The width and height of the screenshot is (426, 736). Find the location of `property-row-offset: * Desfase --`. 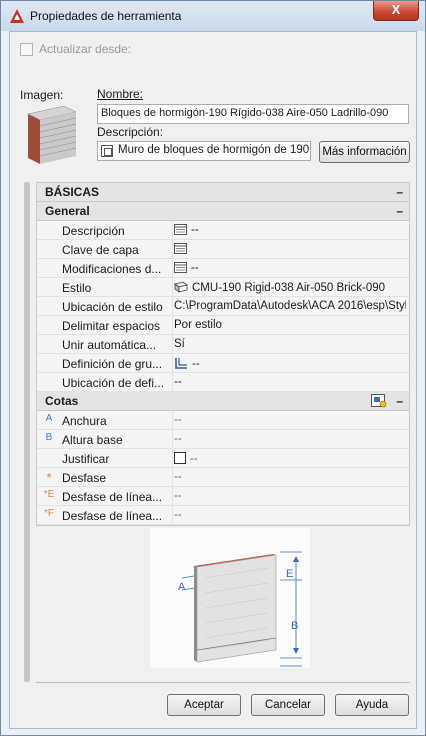

property-row-offset: * Desfase -- is located at coordinates (223, 477).